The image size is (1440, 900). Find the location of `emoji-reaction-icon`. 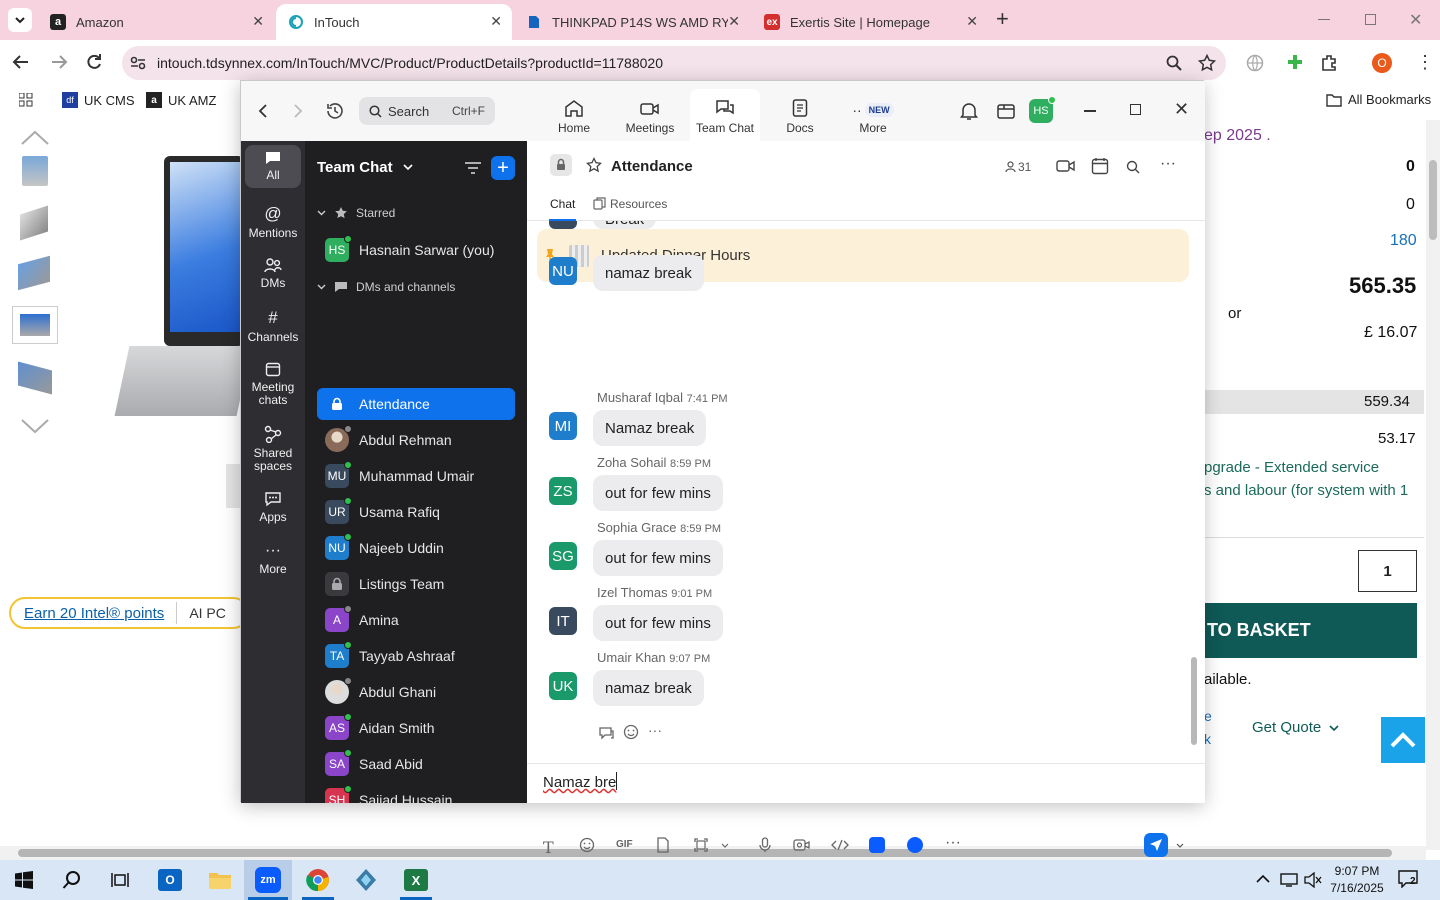

emoji-reaction-icon is located at coordinates (631, 732).